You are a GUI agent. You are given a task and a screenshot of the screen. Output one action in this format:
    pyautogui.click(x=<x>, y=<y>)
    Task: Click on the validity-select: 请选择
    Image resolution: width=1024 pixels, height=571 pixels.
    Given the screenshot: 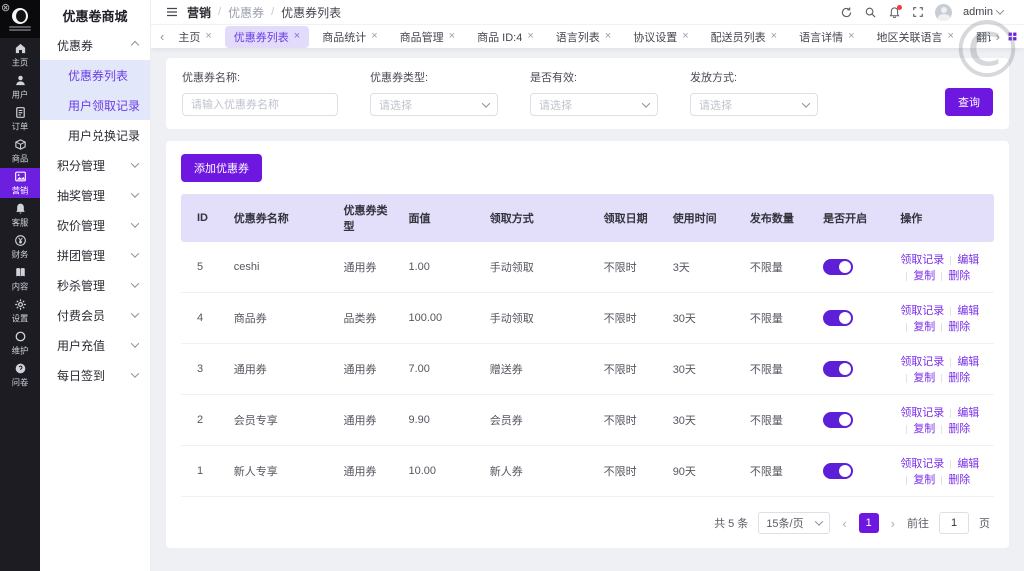 What is the action you would take?
    pyautogui.click(x=594, y=104)
    